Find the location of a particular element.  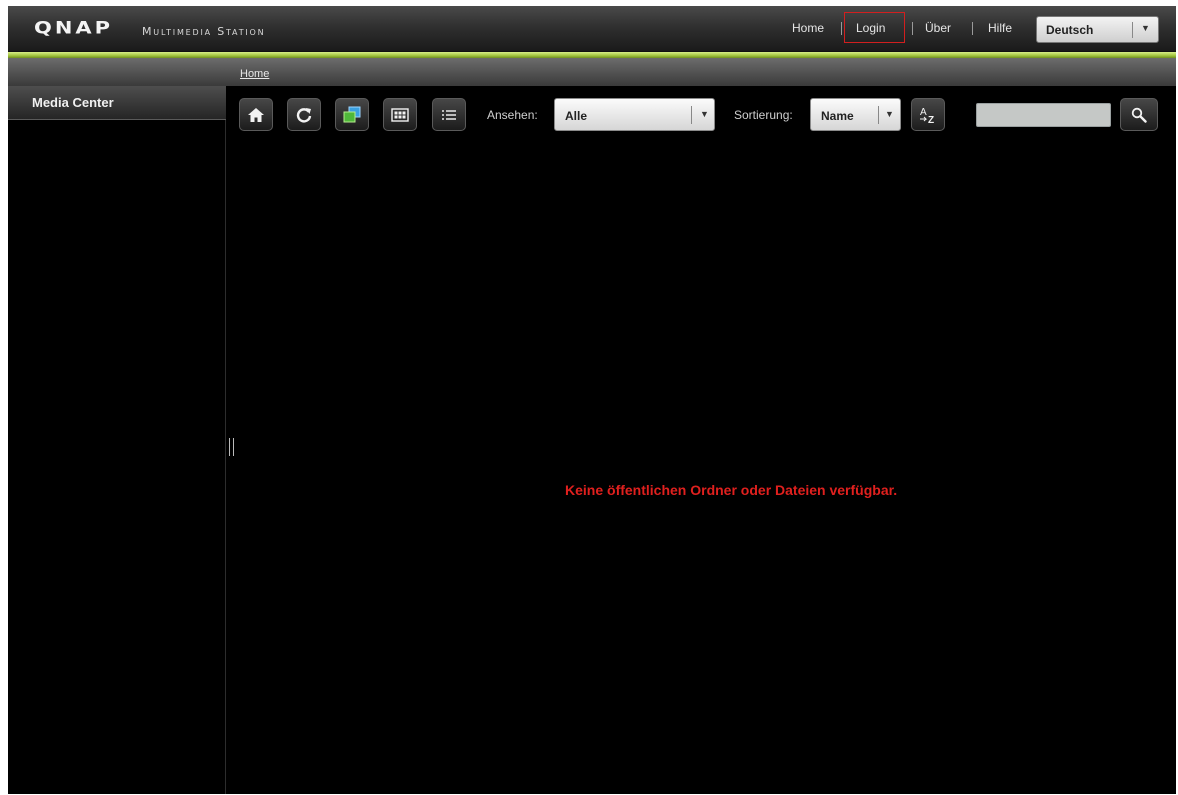

sort-label: Sortierung: is located at coordinates (763, 115).